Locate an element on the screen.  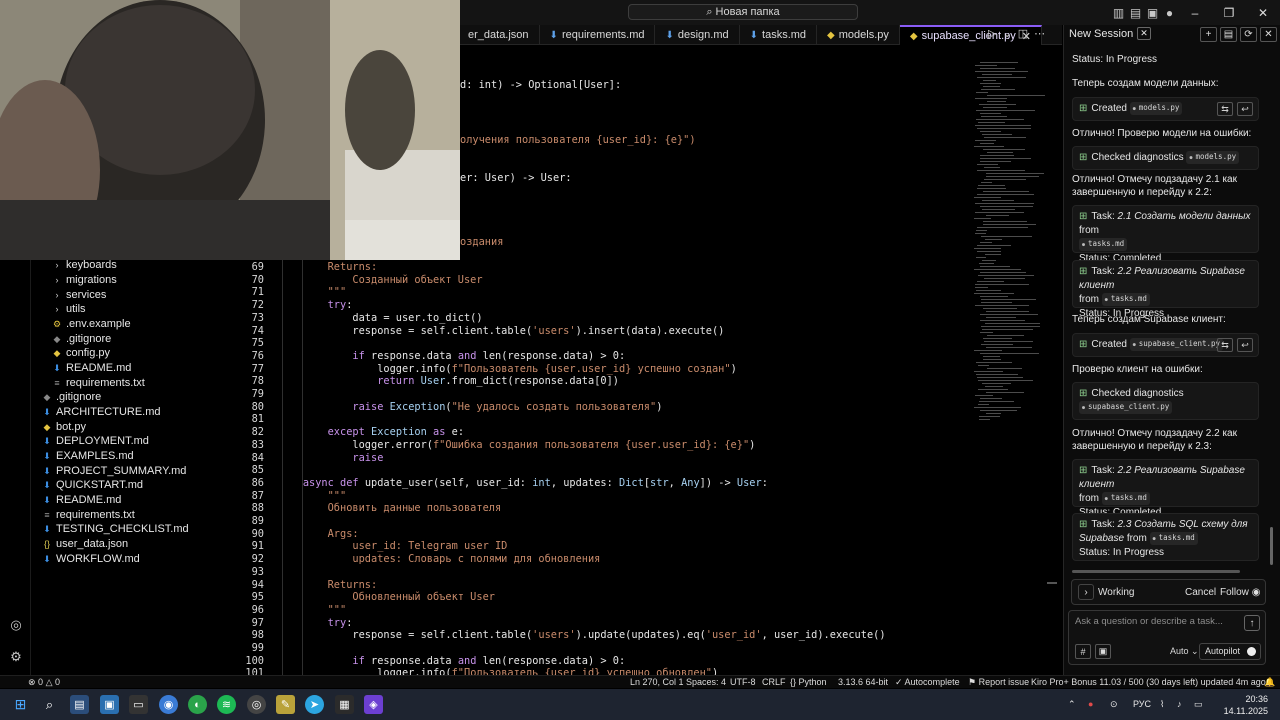
close-panel-icon: ✕ is located at coordinates (1268, 34).